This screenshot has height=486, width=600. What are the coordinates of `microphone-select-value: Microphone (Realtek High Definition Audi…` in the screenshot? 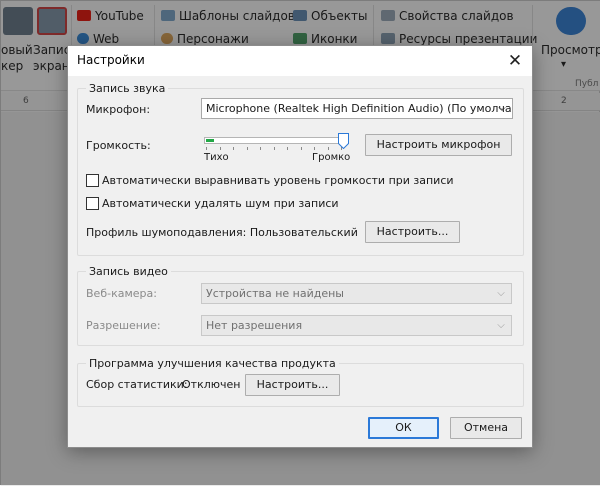 It's located at (359, 108).